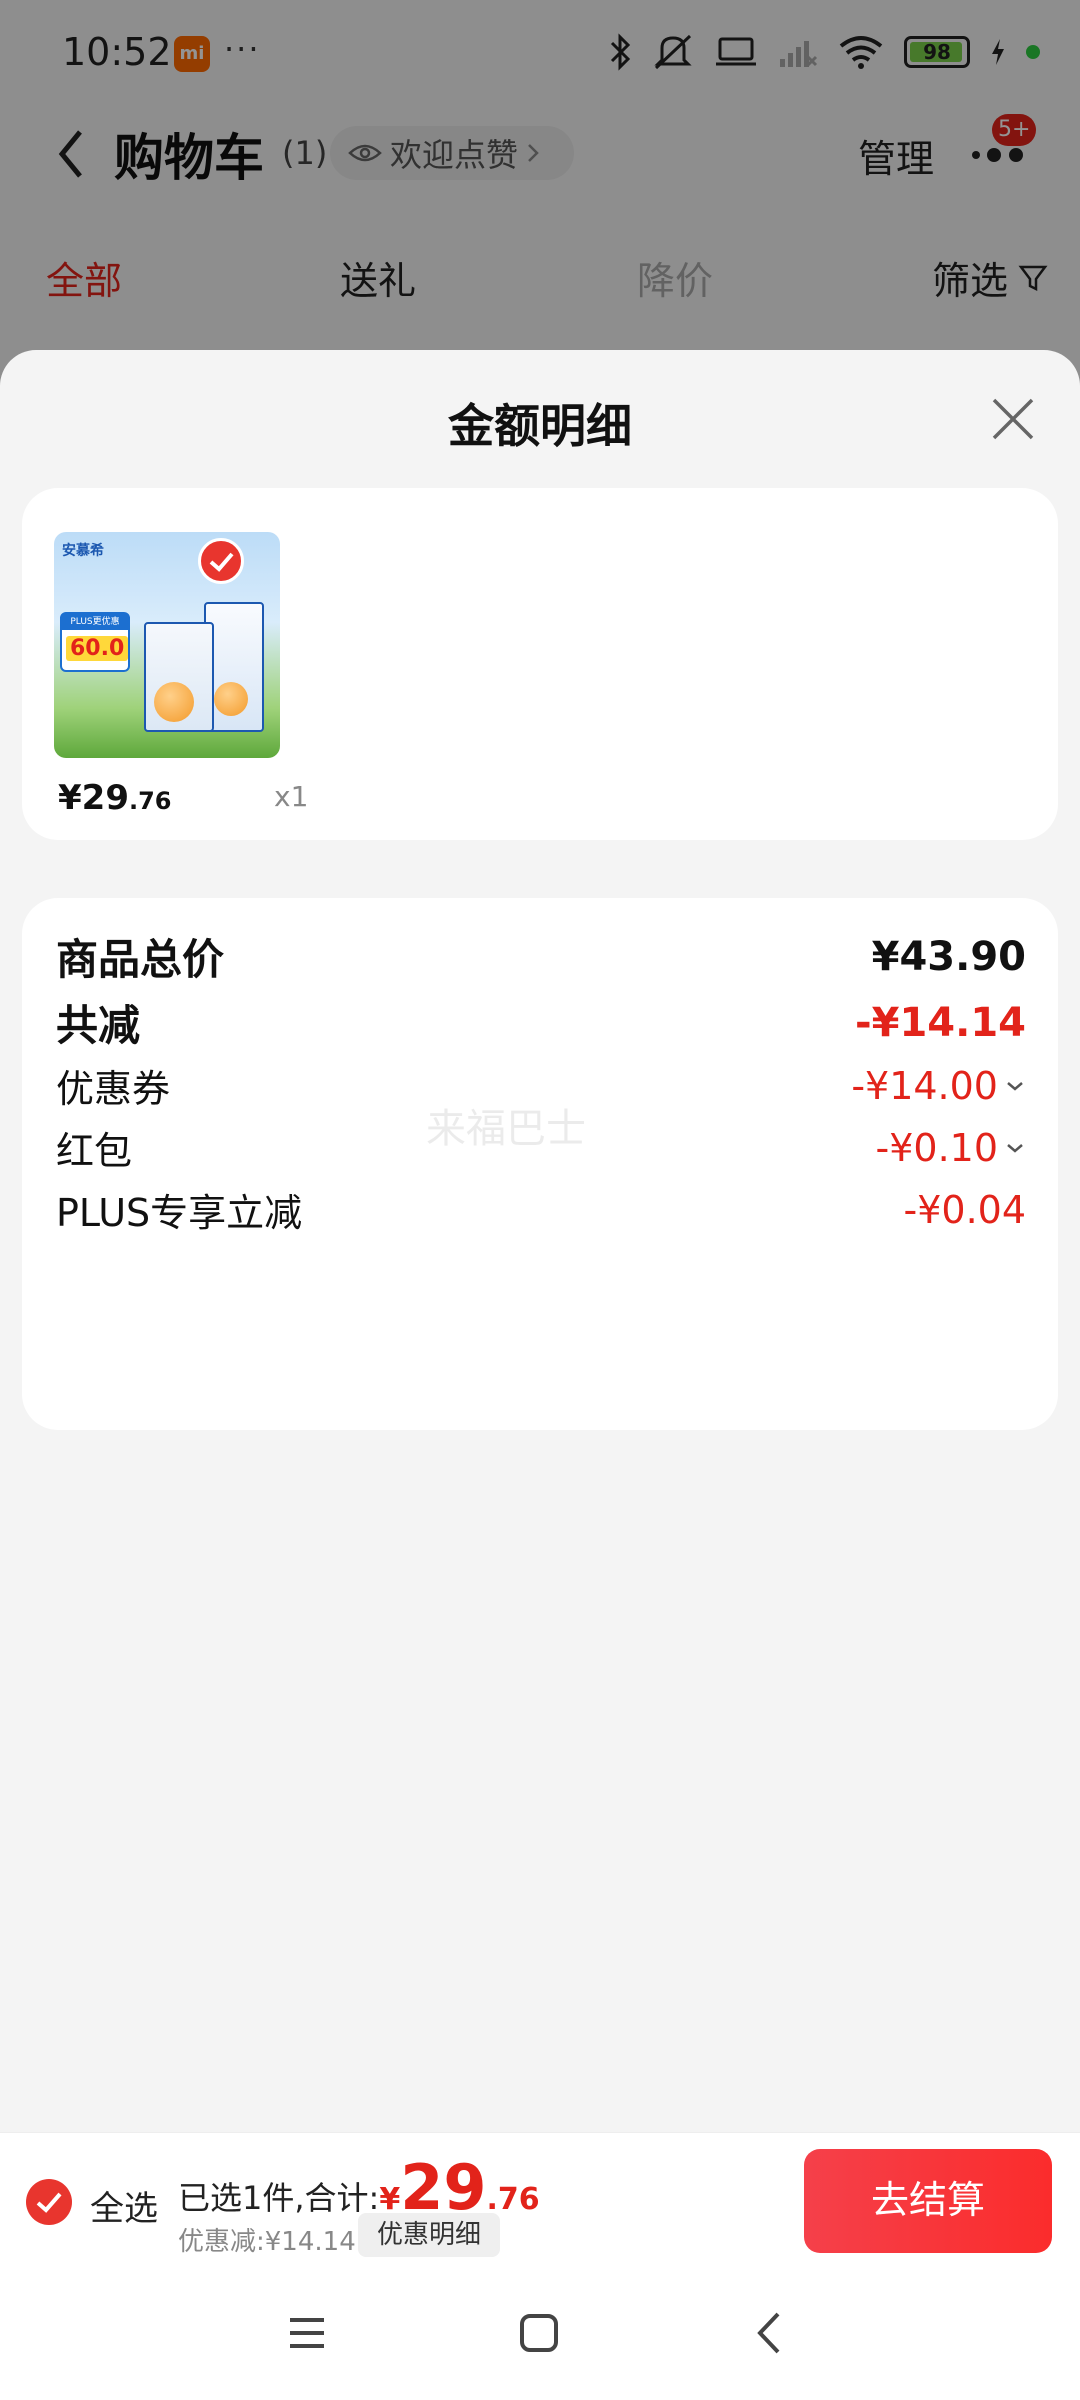 This screenshot has height=2400, width=1080. What do you see at coordinates (928, 2201) in the screenshot?
I see `checkout-button: 去结算` at bounding box center [928, 2201].